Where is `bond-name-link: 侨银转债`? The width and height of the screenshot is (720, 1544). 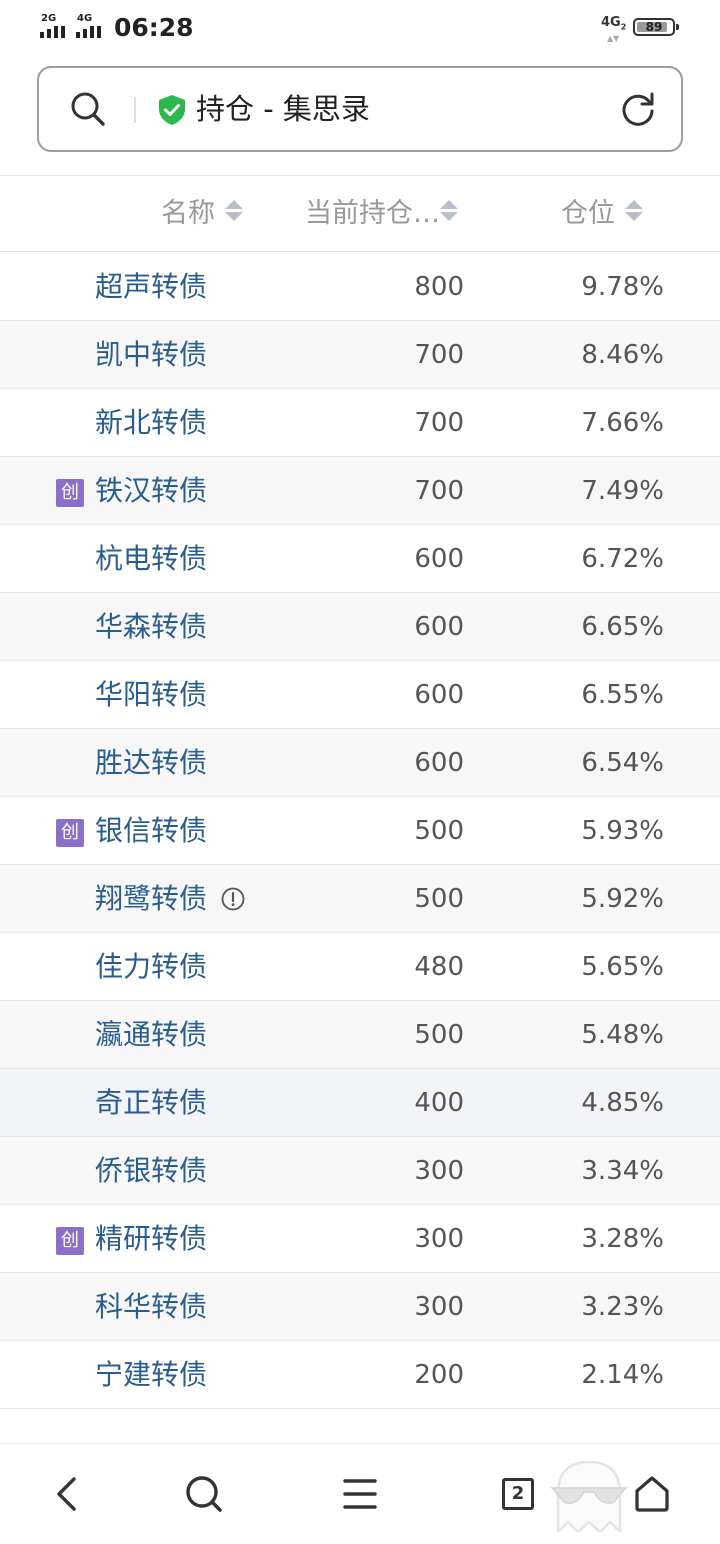 bond-name-link: 侨银转债 is located at coordinates (151, 1171).